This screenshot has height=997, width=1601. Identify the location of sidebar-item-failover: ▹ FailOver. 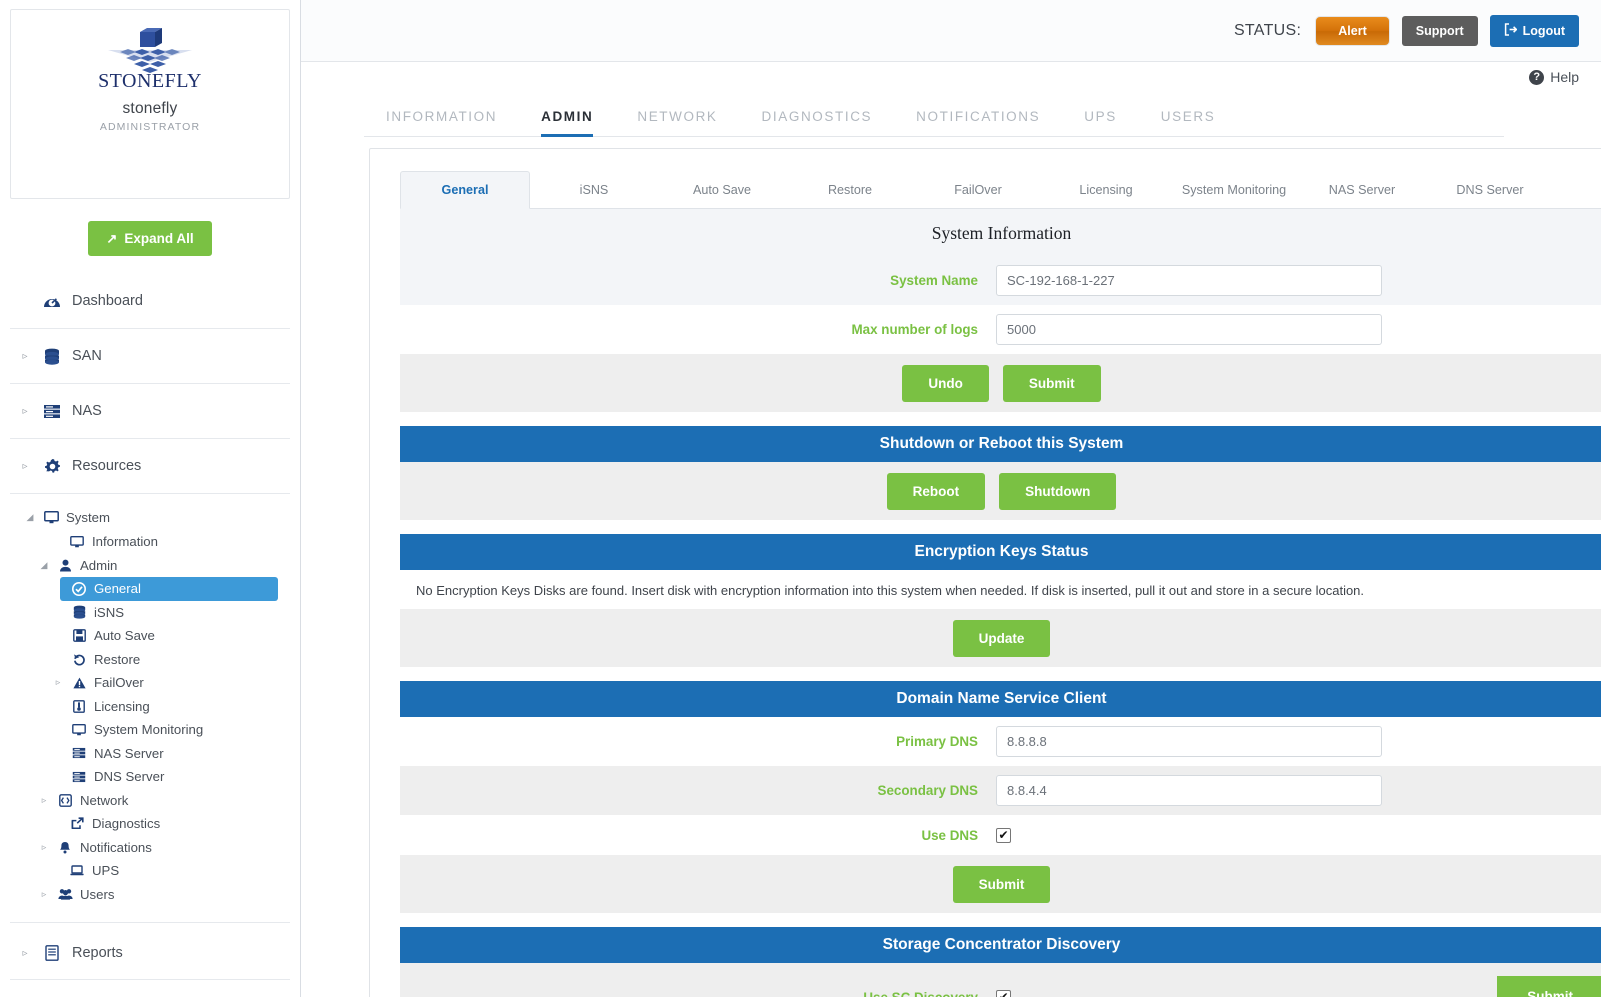
(145, 683).